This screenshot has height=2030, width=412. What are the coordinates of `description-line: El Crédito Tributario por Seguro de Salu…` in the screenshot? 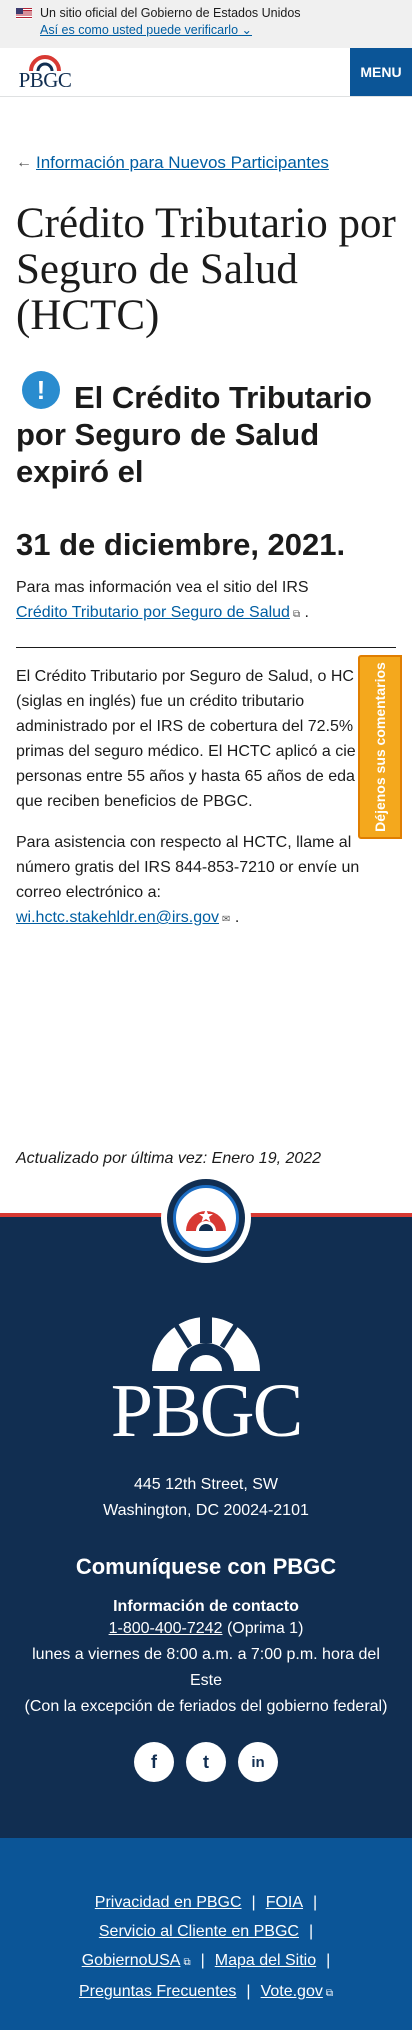 It's located at (185, 676).